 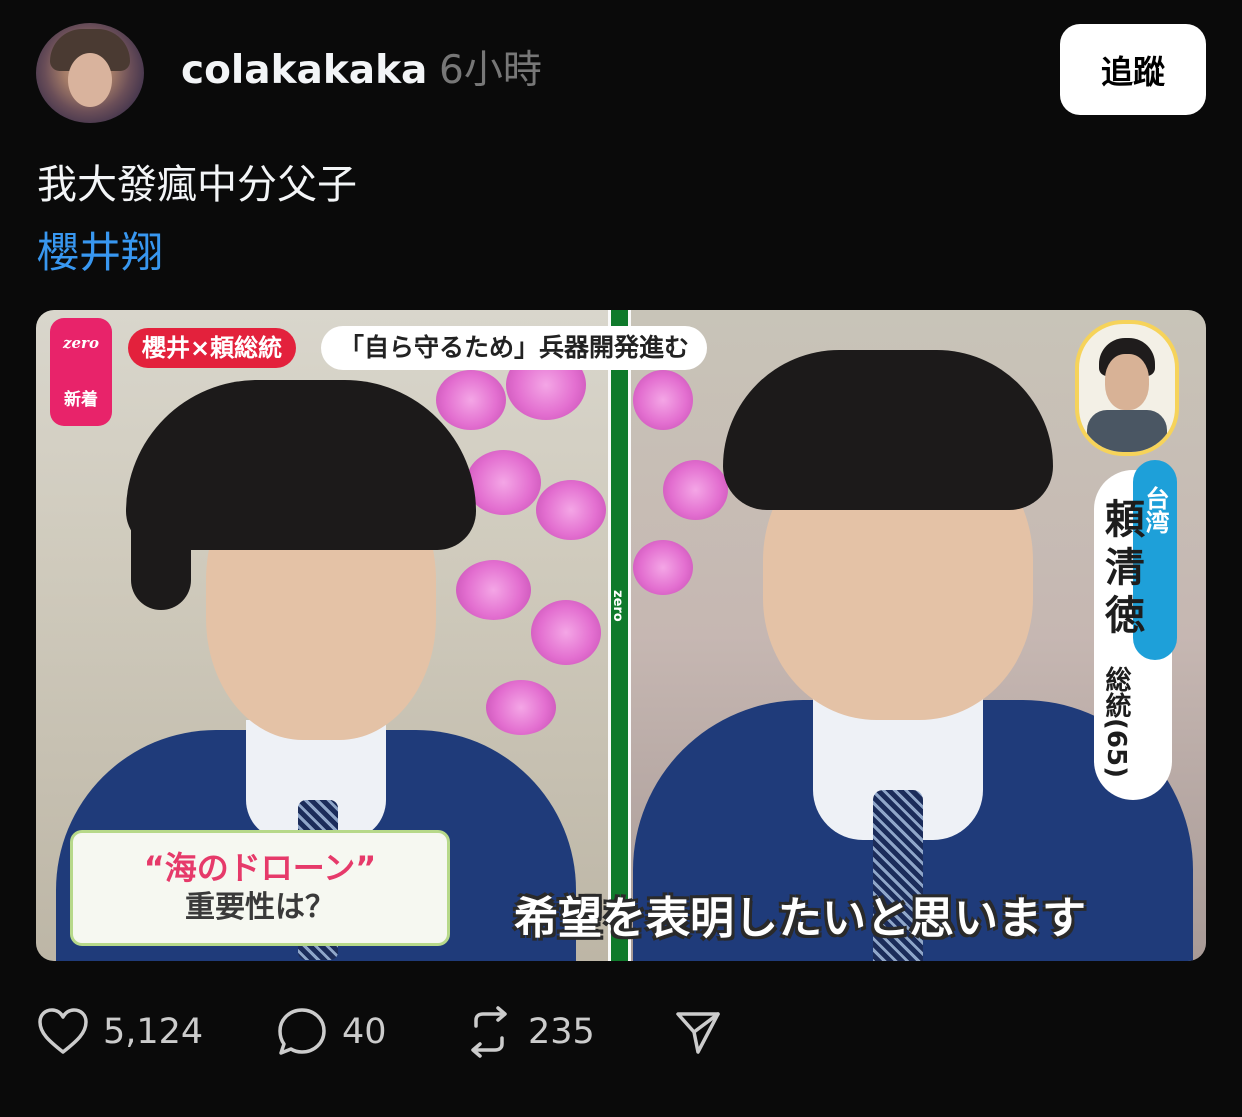 I want to click on follow-button: 追蹤, so click(x=1133, y=69).